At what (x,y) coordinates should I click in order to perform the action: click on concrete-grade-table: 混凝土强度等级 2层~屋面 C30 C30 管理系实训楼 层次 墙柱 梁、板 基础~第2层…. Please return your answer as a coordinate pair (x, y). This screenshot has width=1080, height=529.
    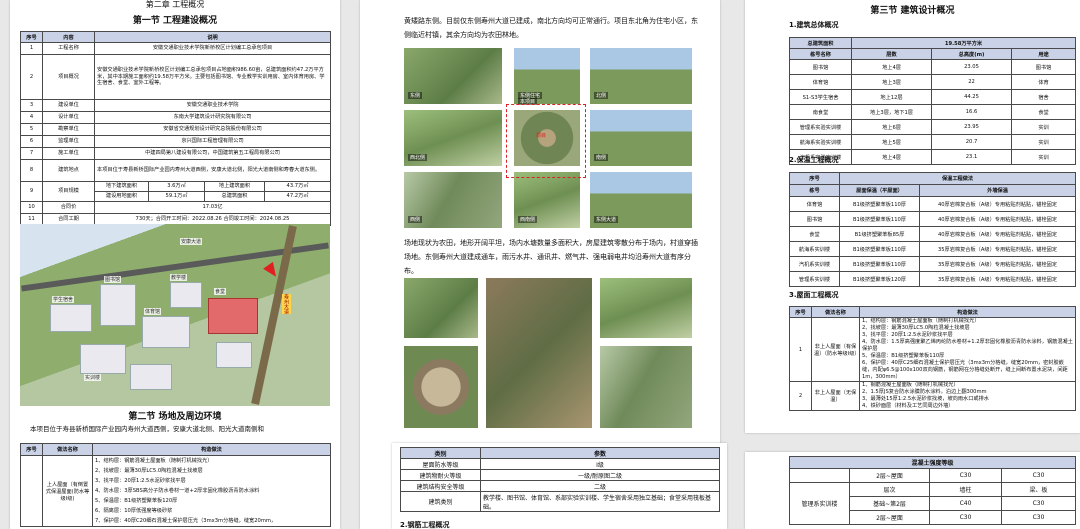
    Looking at the image, I should click on (932, 490).